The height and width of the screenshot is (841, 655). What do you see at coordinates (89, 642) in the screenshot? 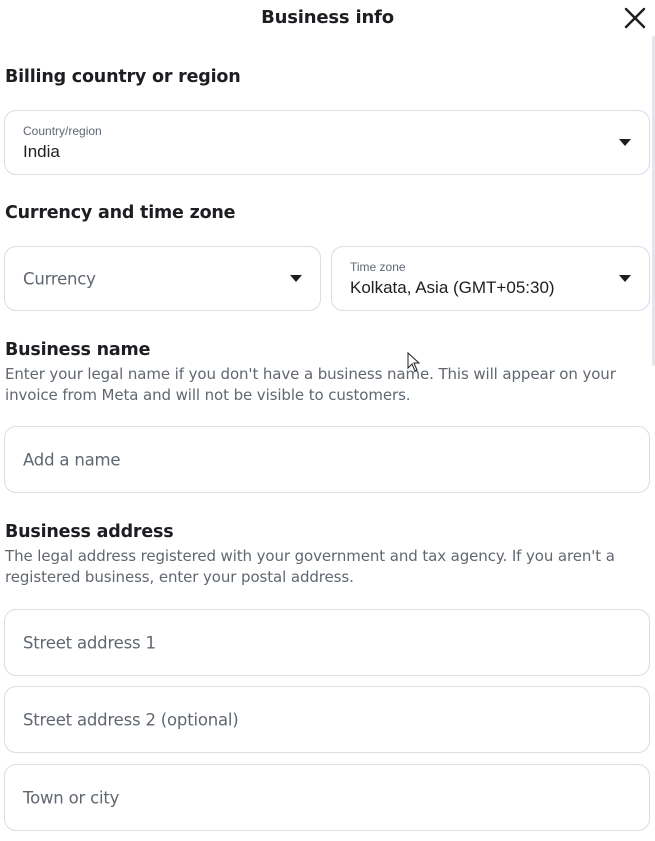
I see `street-address-1-placeholder: Street address 1` at bounding box center [89, 642].